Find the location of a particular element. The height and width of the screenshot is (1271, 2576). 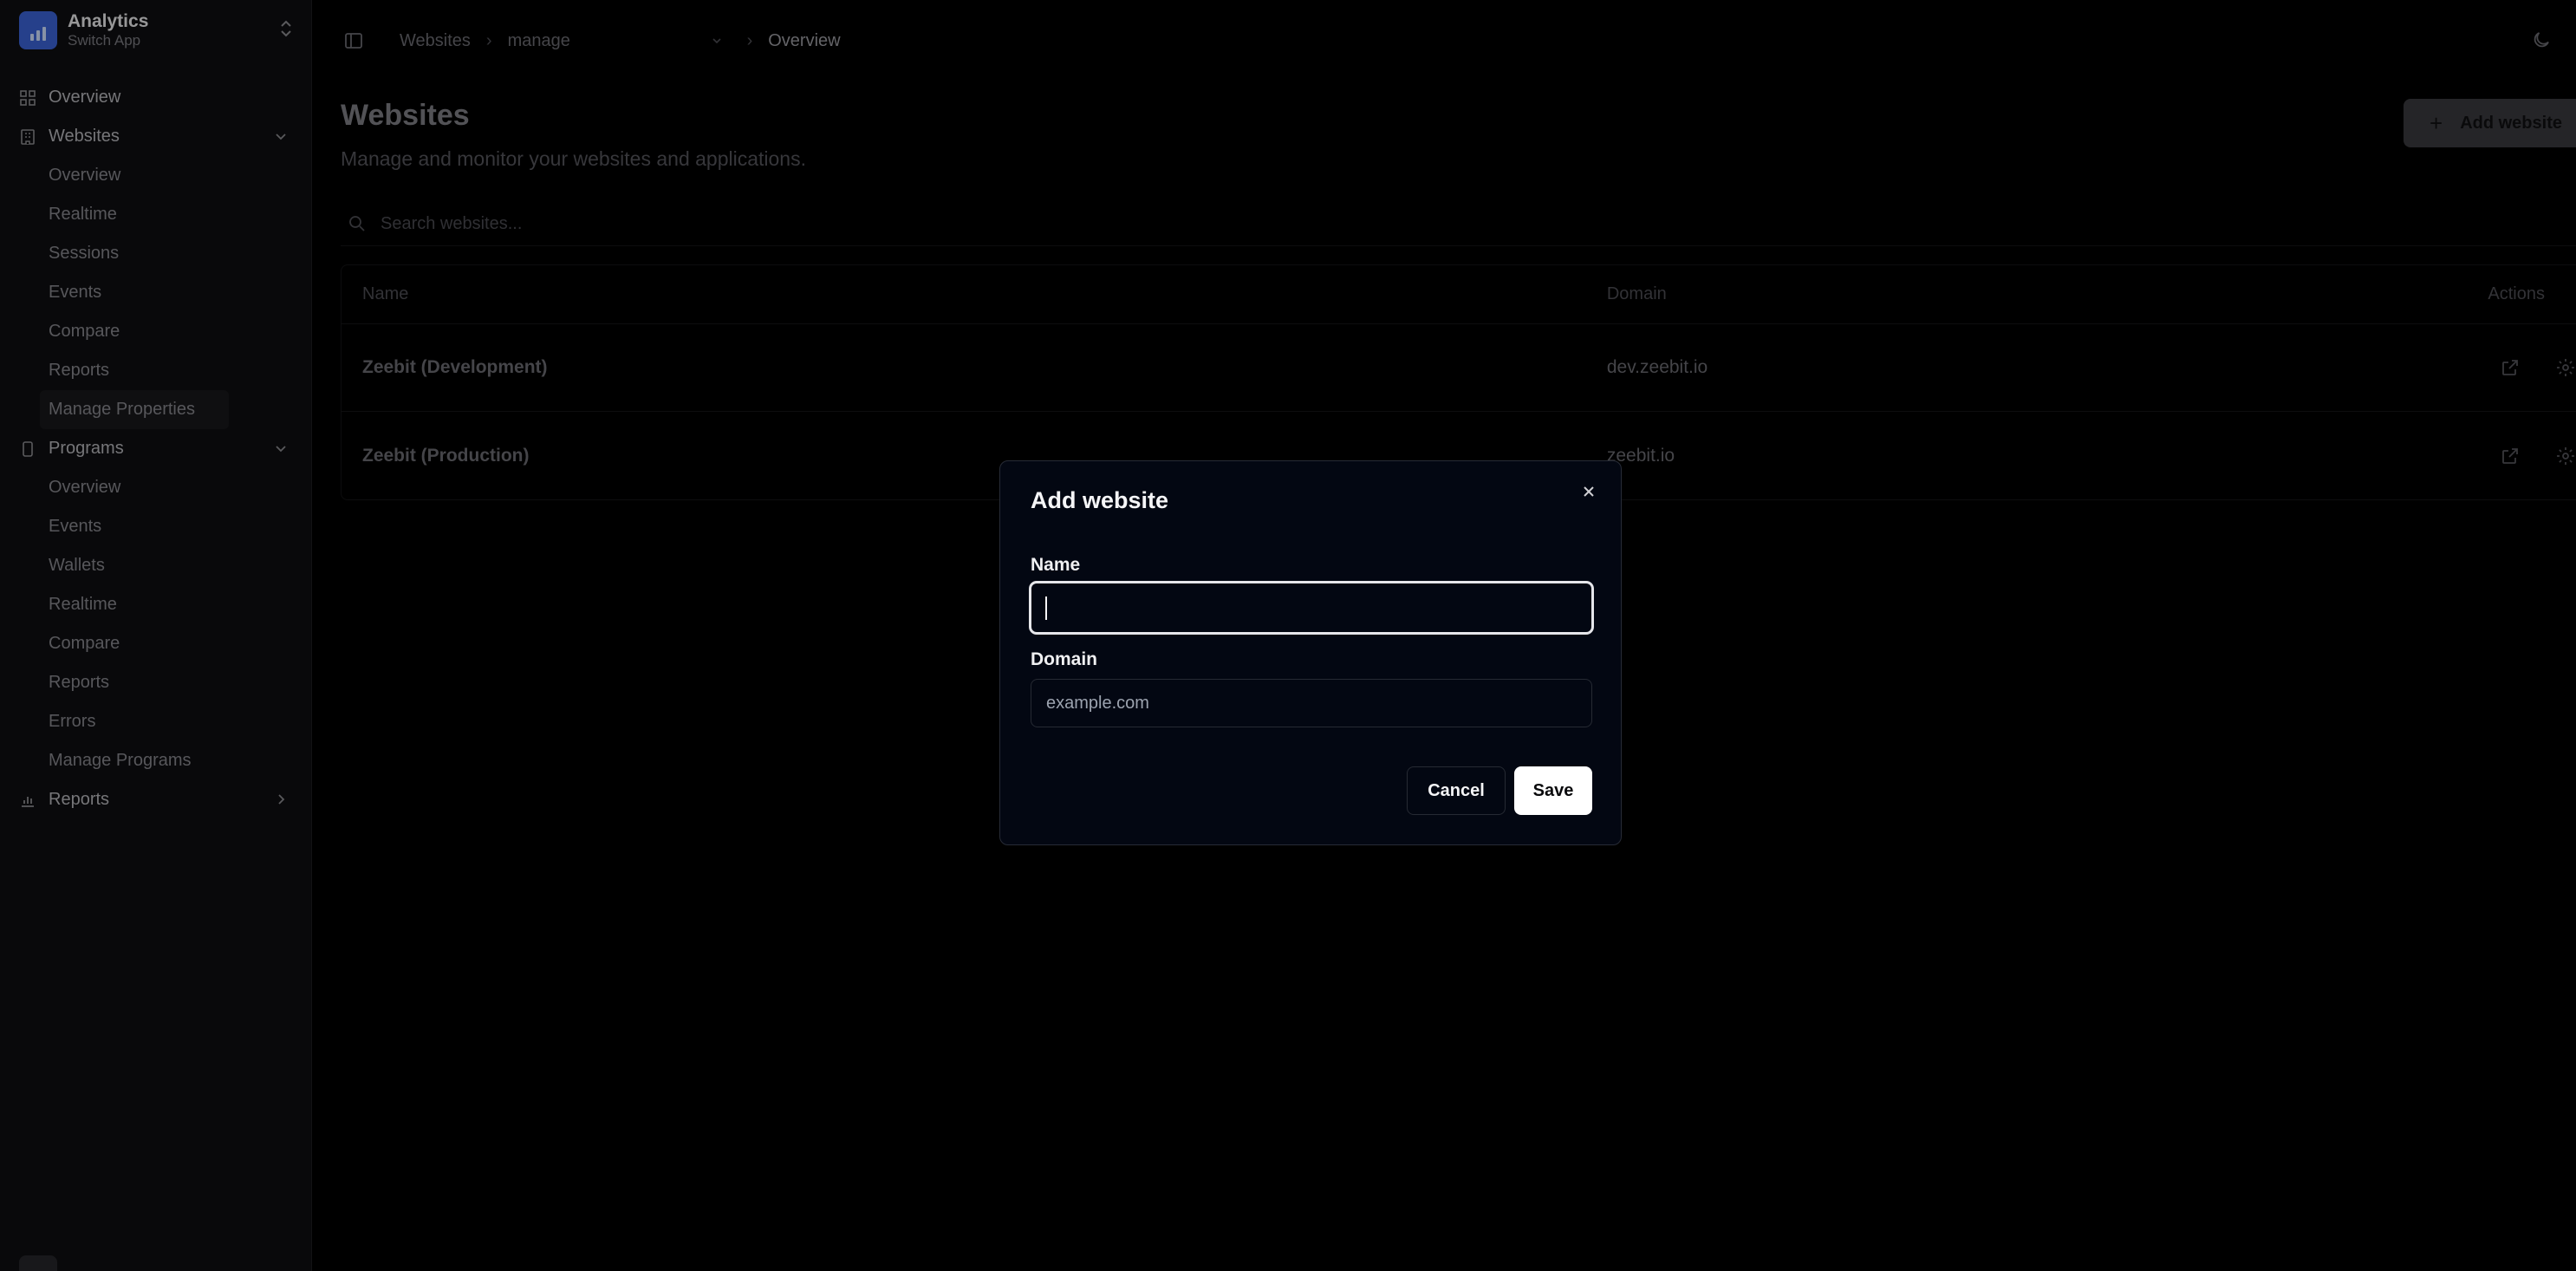

domain-label: Domain is located at coordinates (1064, 659).